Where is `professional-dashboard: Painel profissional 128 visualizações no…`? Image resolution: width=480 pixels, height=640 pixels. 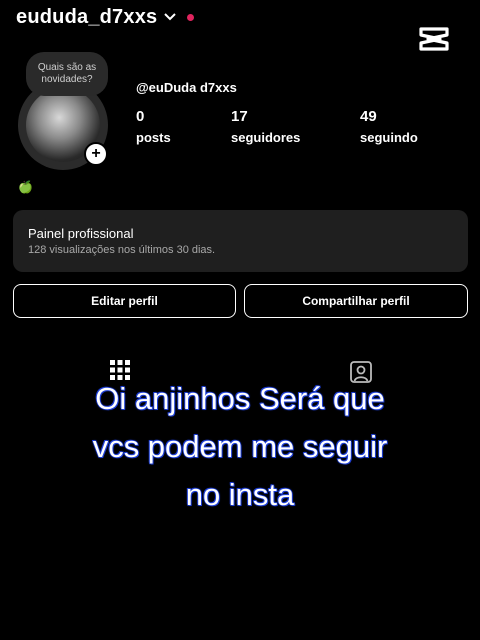
professional-dashboard: Painel profissional 128 visualizações no… is located at coordinates (240, 241).